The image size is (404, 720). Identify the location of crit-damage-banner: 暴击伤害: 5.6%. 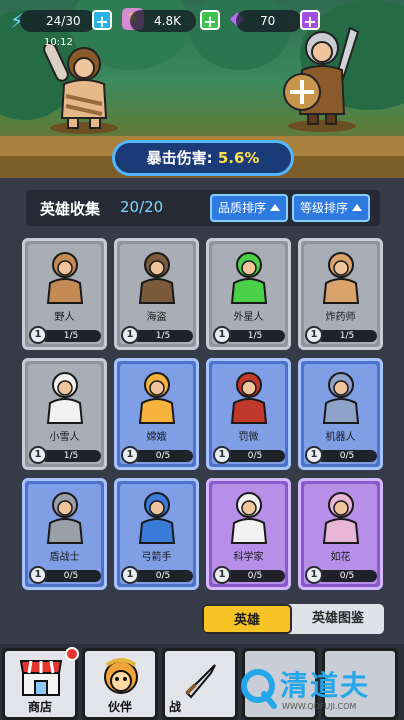
(203, 158).